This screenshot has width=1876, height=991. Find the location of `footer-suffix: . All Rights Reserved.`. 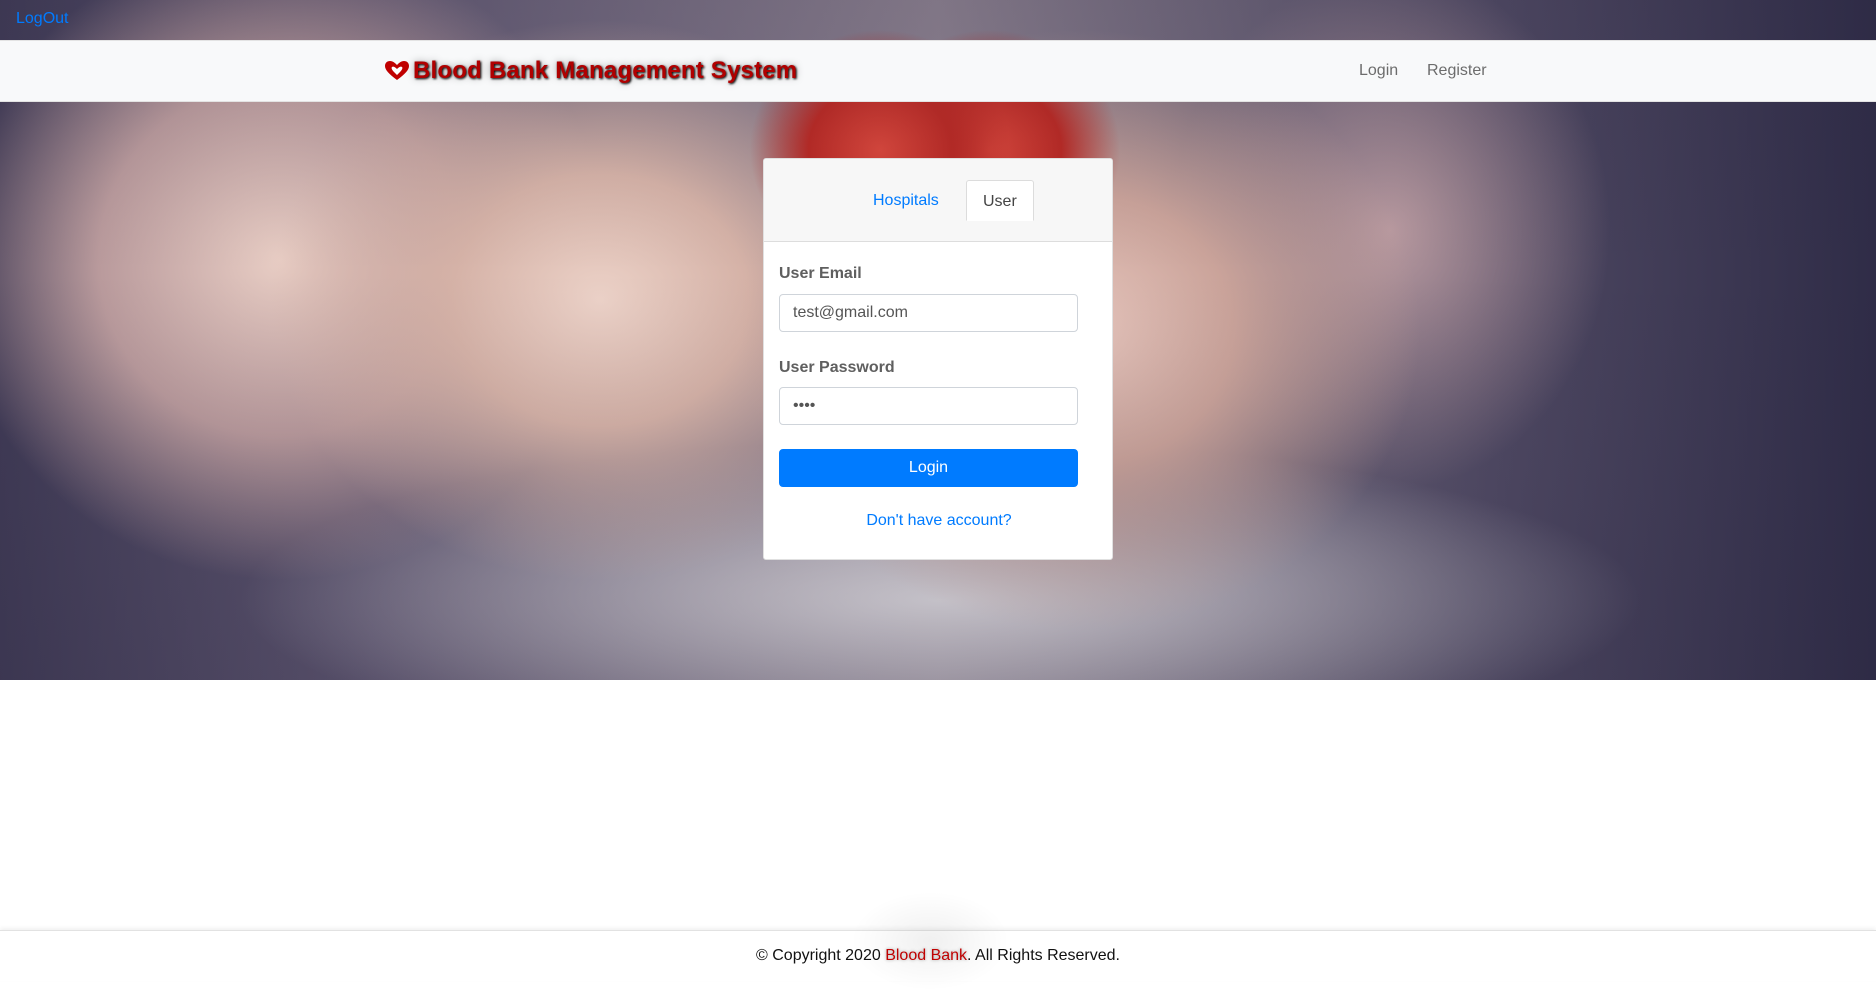

footer-suffix: . All Rights Reserved. is located at coordinates (1043, 955).